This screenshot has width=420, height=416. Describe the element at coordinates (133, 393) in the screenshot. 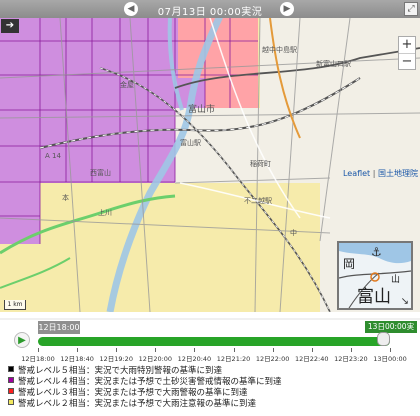

I see `legend-label: 警戒レベル３相当：実況または予想で大雨警報の基準に到達` at that location.